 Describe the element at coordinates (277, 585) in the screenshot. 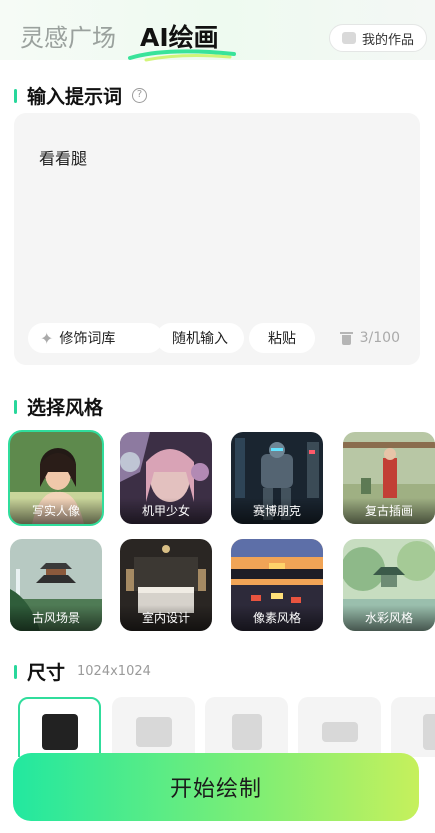

I see `style-card-pixel-style: 像素风格` at that location.